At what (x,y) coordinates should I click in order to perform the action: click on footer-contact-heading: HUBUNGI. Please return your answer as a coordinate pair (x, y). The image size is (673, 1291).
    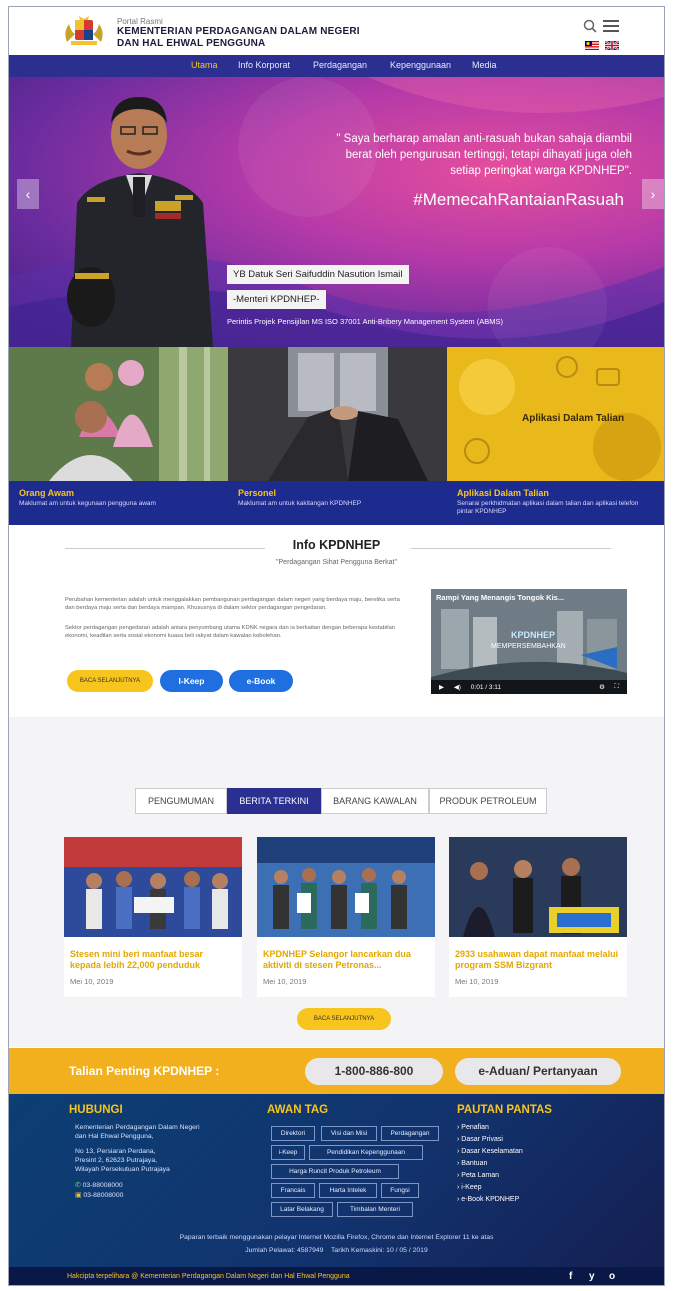
    Looking at the image, I should click on (96, 1110).